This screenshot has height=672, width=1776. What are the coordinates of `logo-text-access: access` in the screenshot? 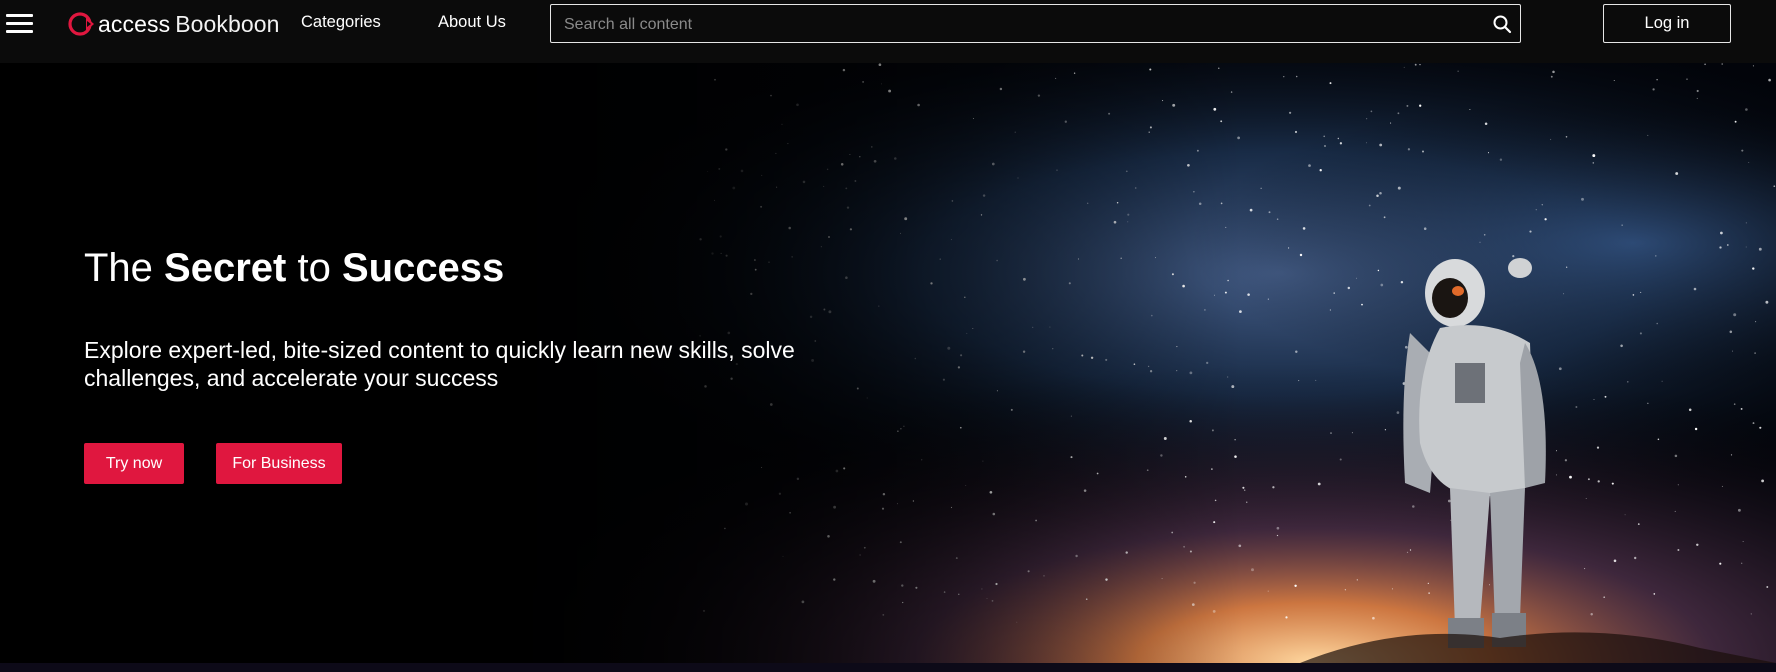 It's located at (134, 23).